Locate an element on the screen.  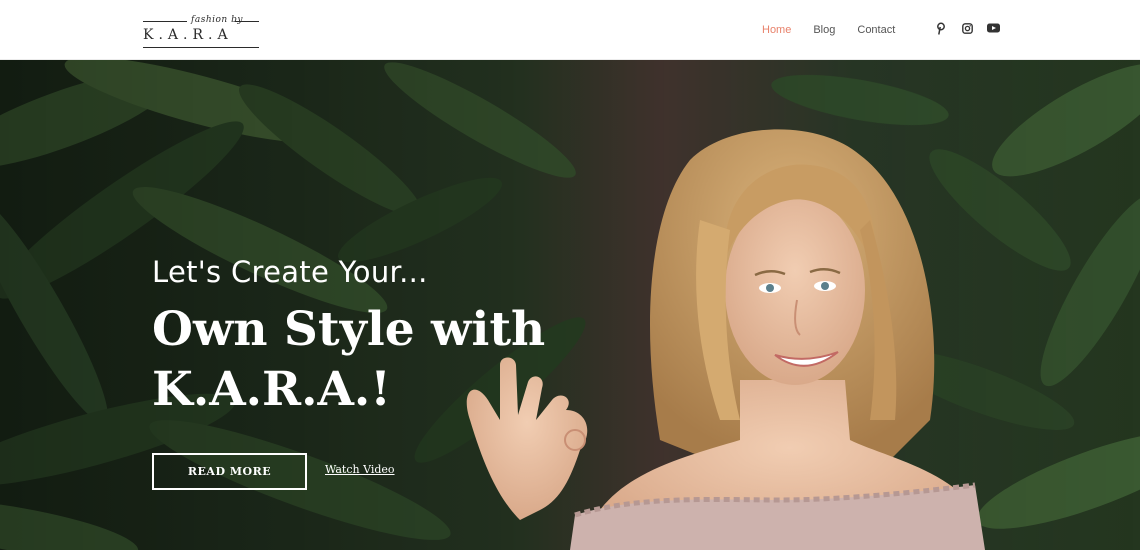
logo-rule-left is located at coordinates (165, 21).